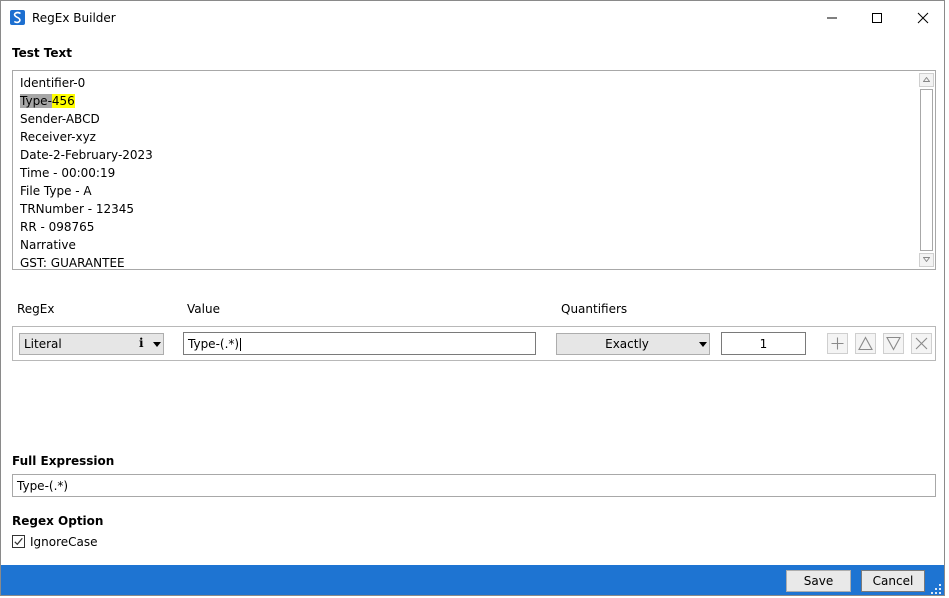 The width and height of the screenshot is (949, 598). I want to click on minimize-icon, so click(832, 18).